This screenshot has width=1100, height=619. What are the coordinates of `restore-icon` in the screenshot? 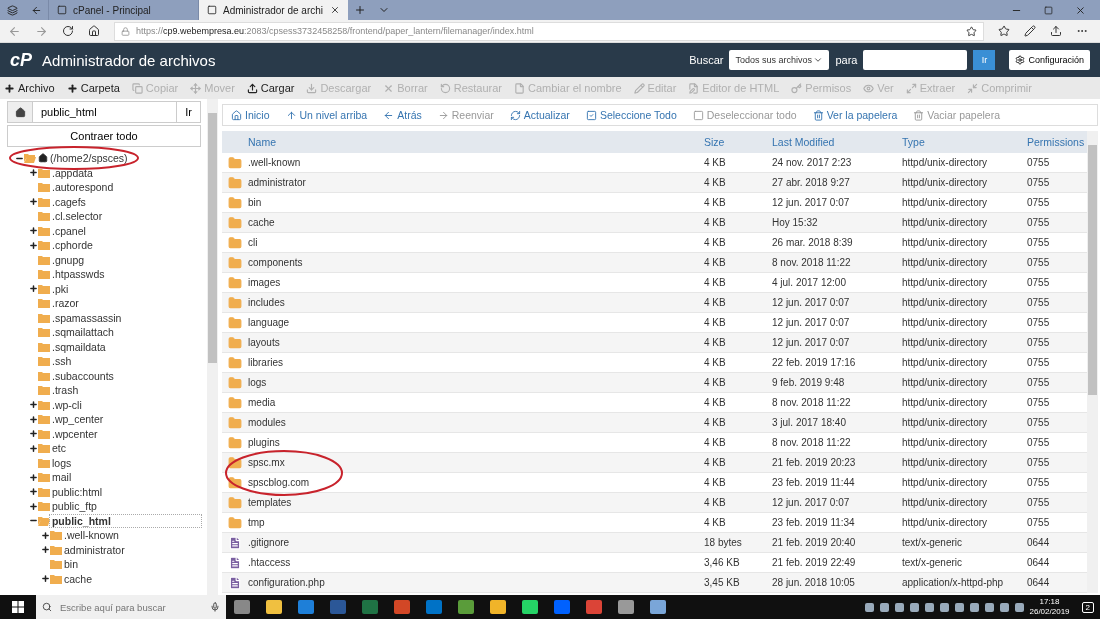 It's located at (1048, 10).